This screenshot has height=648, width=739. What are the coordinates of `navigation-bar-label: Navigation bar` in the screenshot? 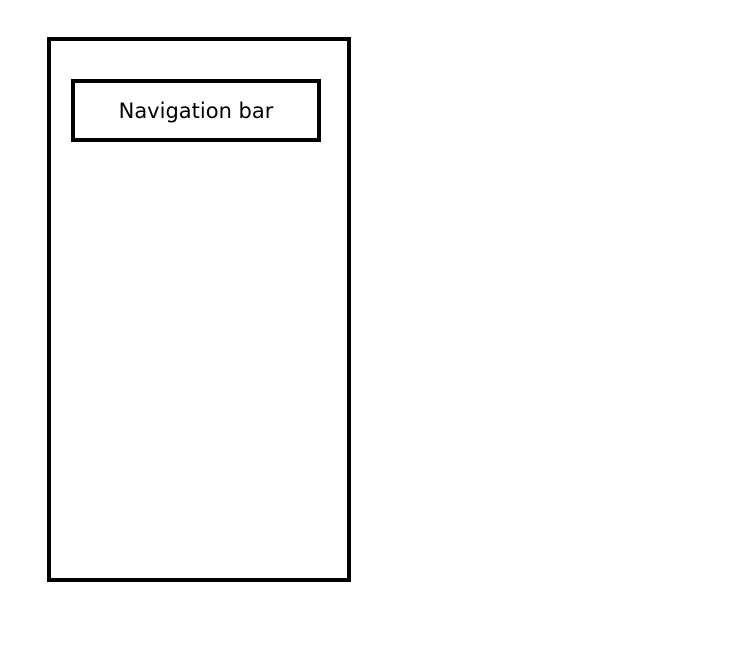 It's located at (196, 110).